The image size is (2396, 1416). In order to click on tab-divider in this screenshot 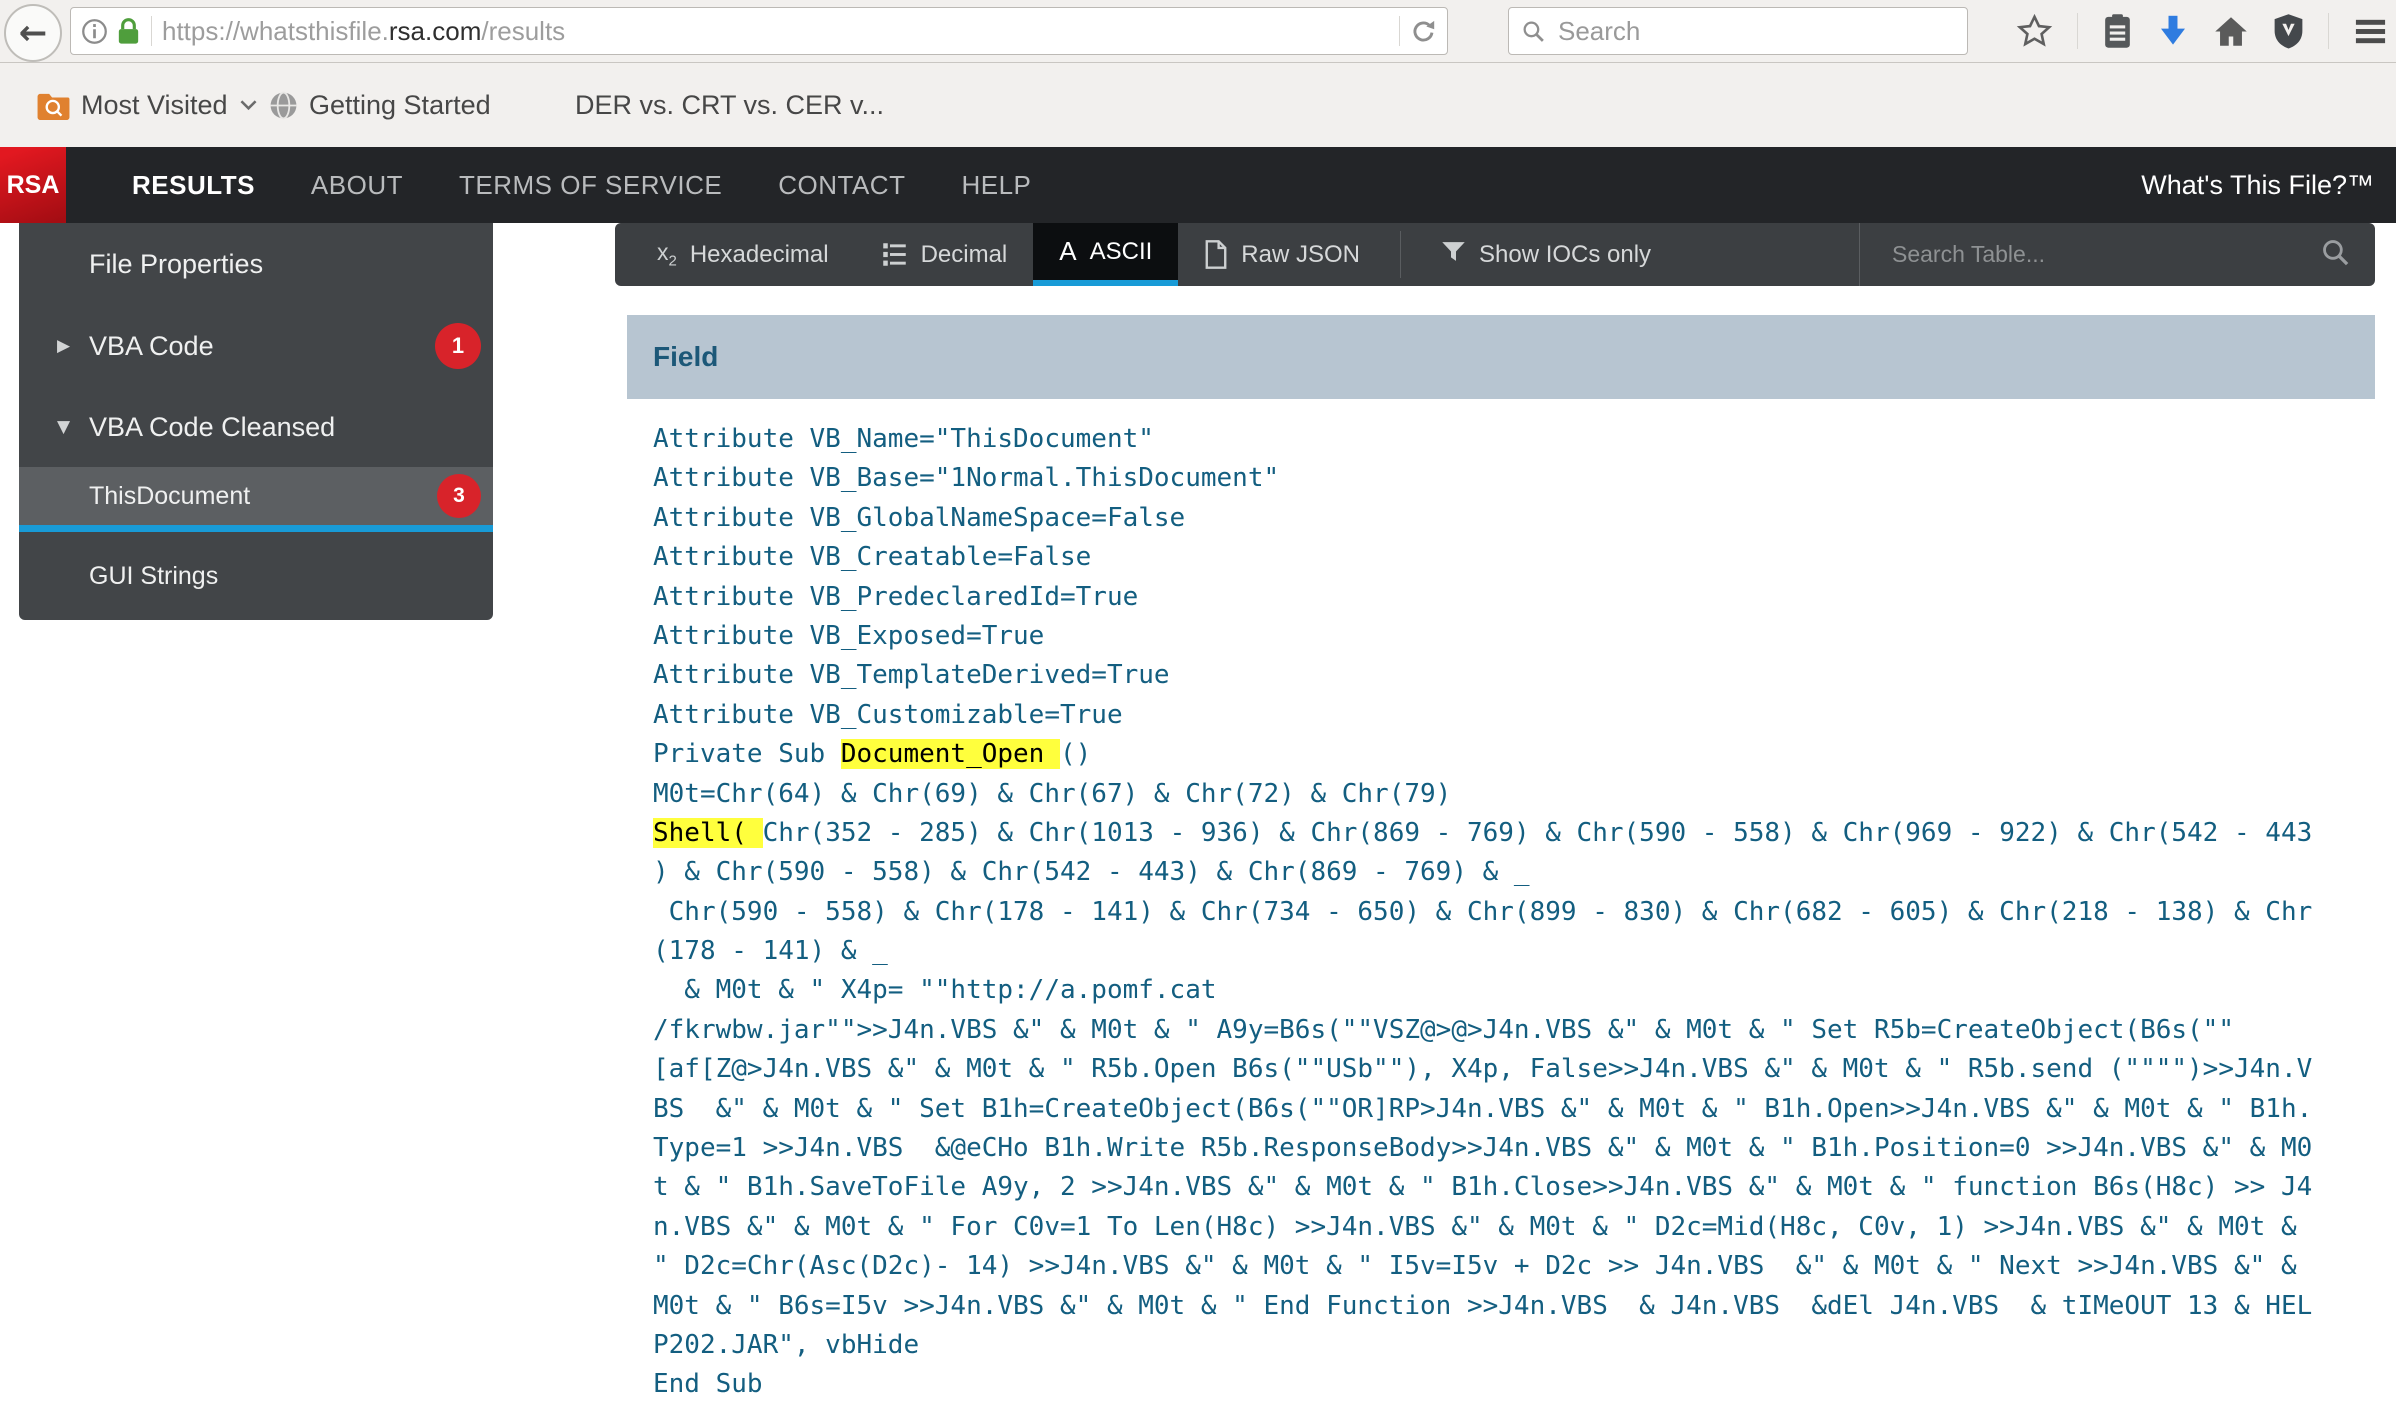, I will do `click(1400, 254)`.